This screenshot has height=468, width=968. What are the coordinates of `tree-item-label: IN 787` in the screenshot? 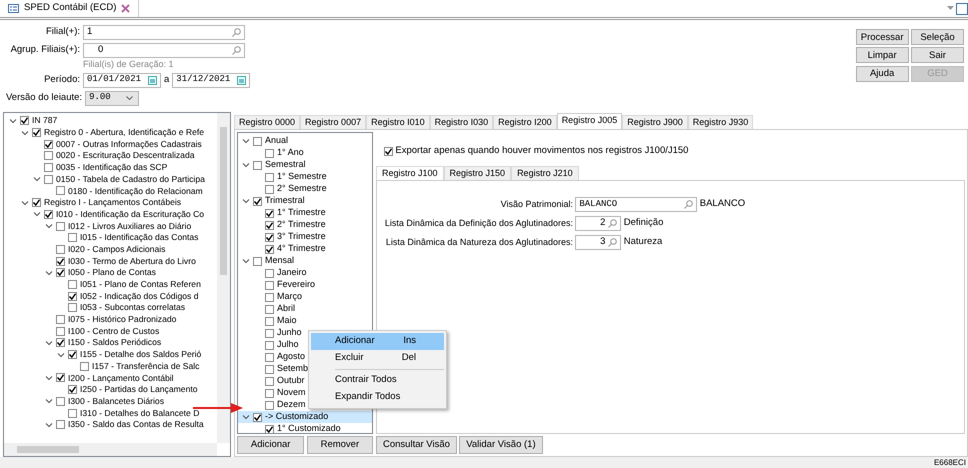 It's located at (45, 121).